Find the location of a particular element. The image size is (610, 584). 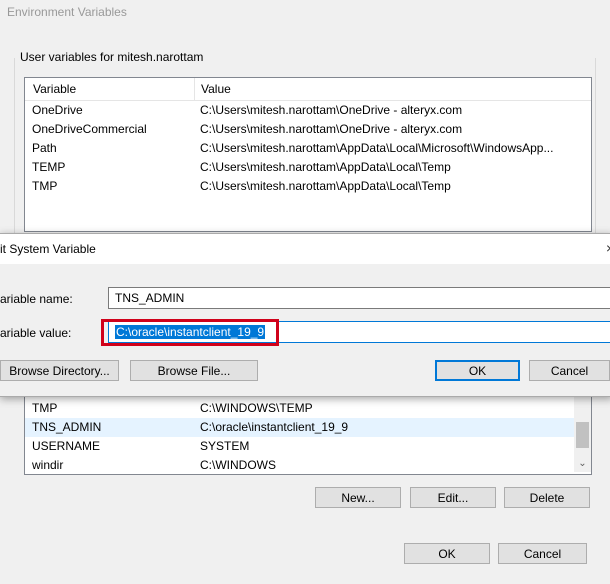

env-cancel-button: Cancel is located at coordinates (542, 553).